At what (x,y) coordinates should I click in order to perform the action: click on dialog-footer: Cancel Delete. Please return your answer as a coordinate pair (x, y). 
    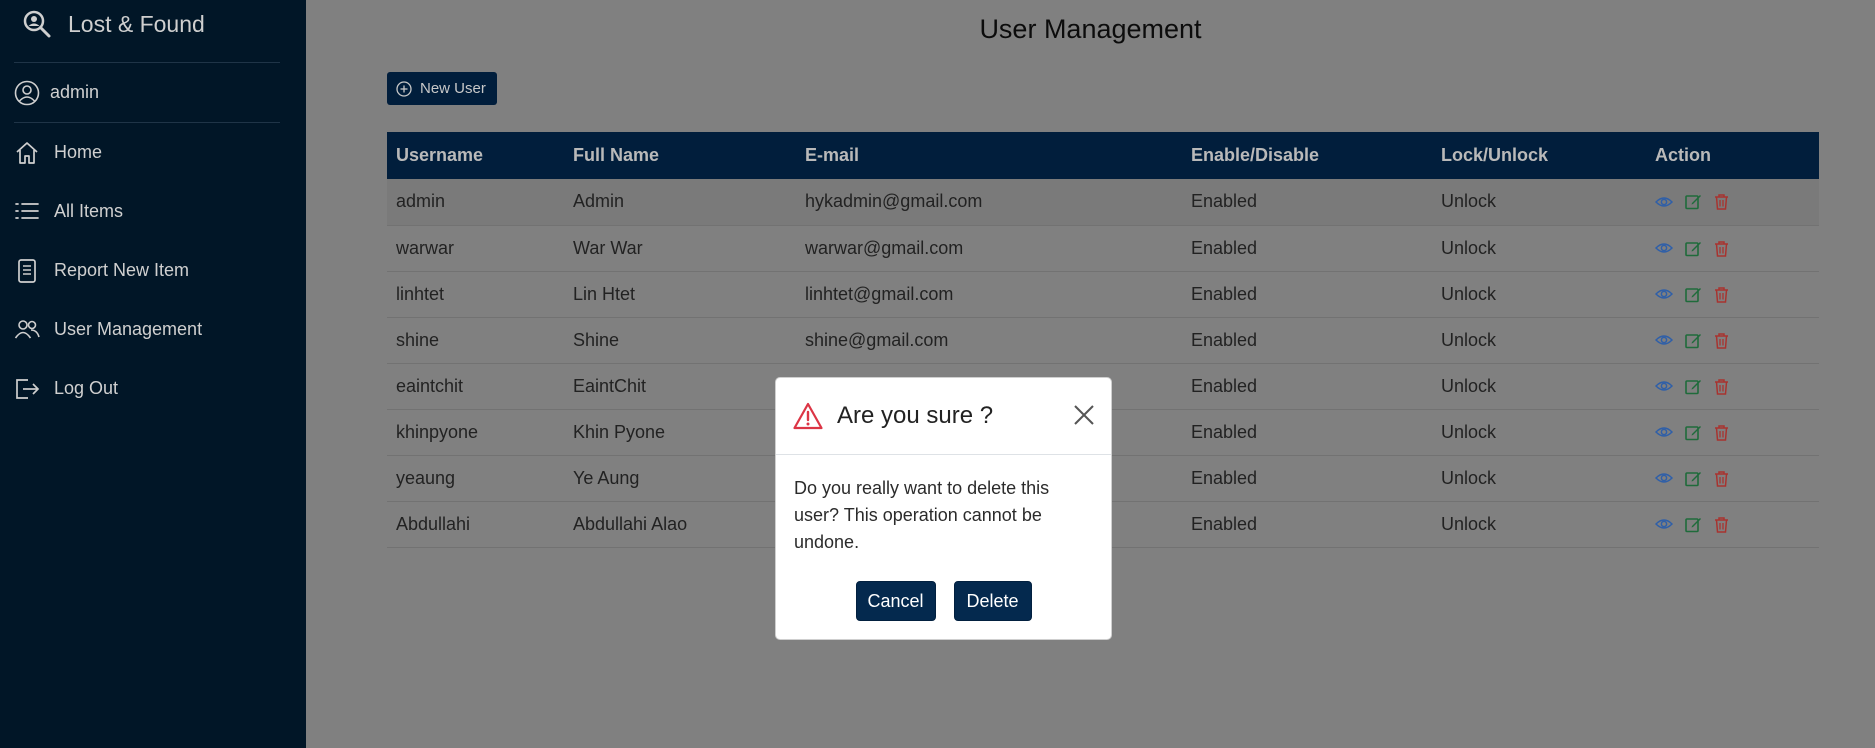
    Looking at the image, I should click on (943, 601).